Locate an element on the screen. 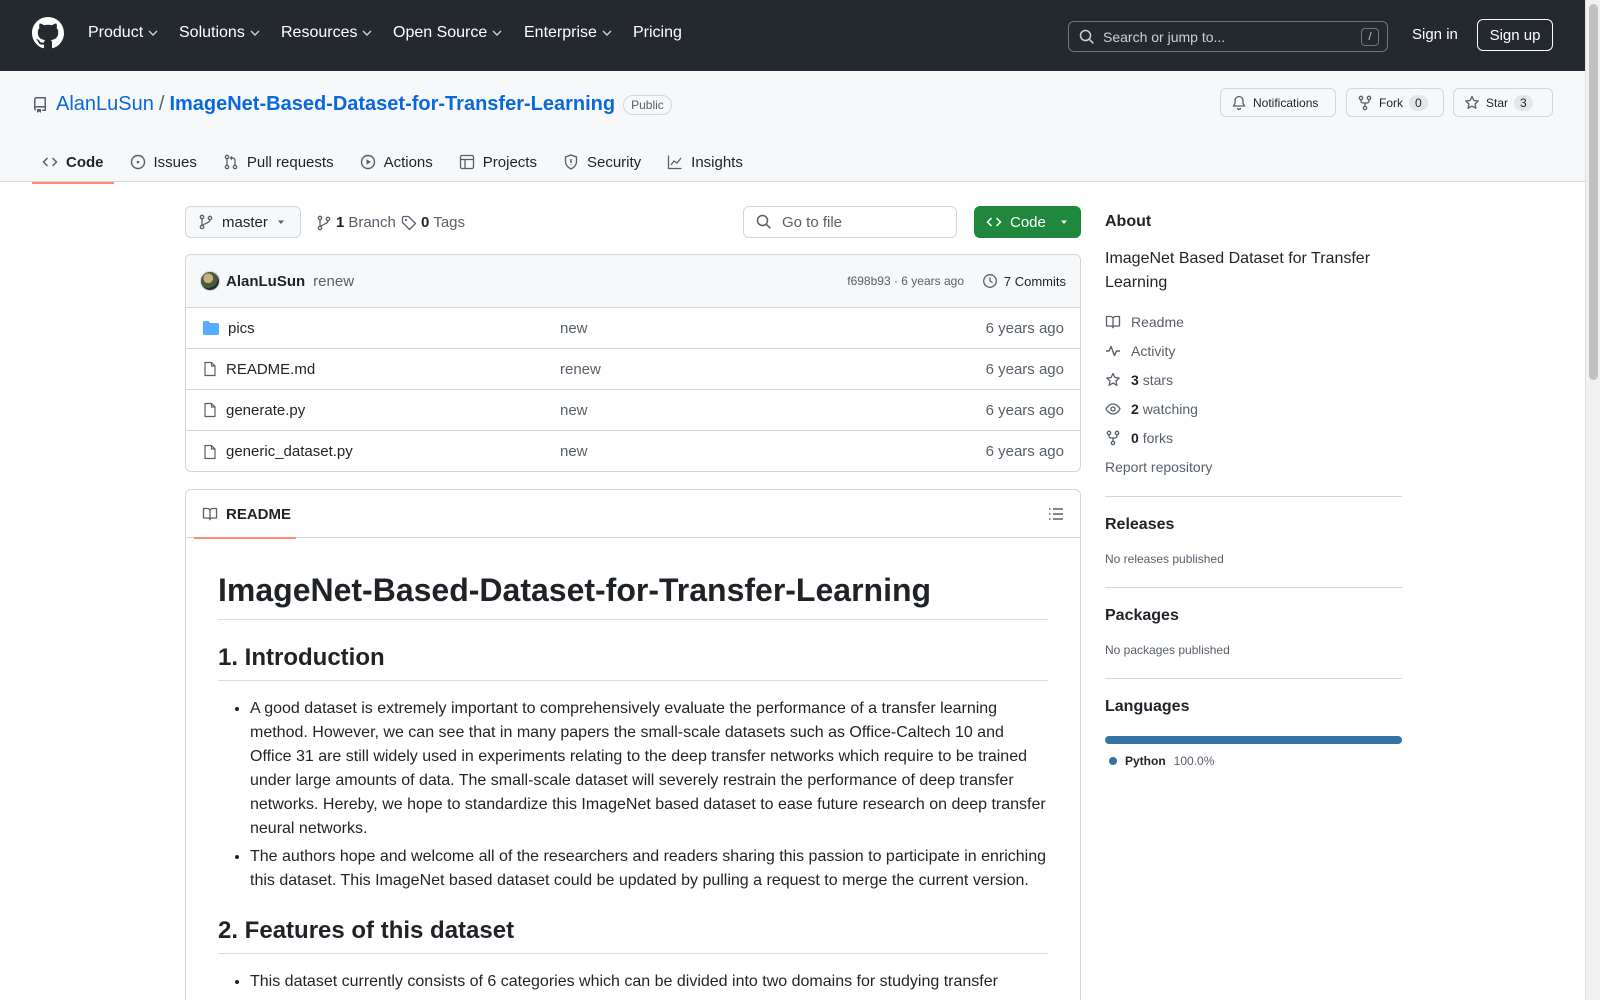 The image size is (1600, 1000). file-name-link: README.md is located at coordinates (270, 369).